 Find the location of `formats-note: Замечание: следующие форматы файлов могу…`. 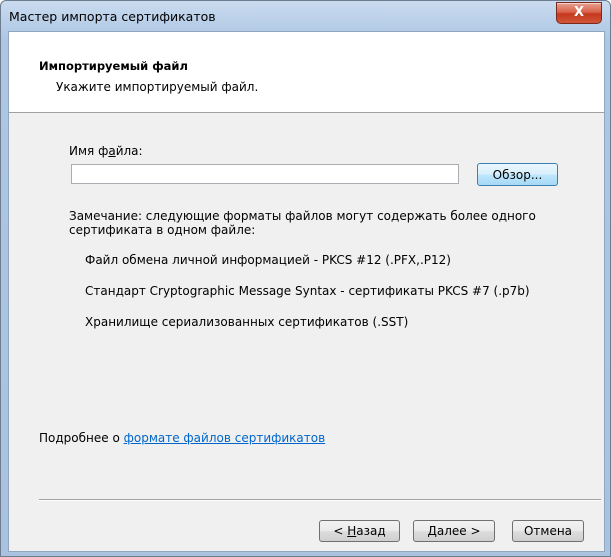

formats-note: Замечание: следующие форматы файлов могу… is located at coordinates (302, 223).